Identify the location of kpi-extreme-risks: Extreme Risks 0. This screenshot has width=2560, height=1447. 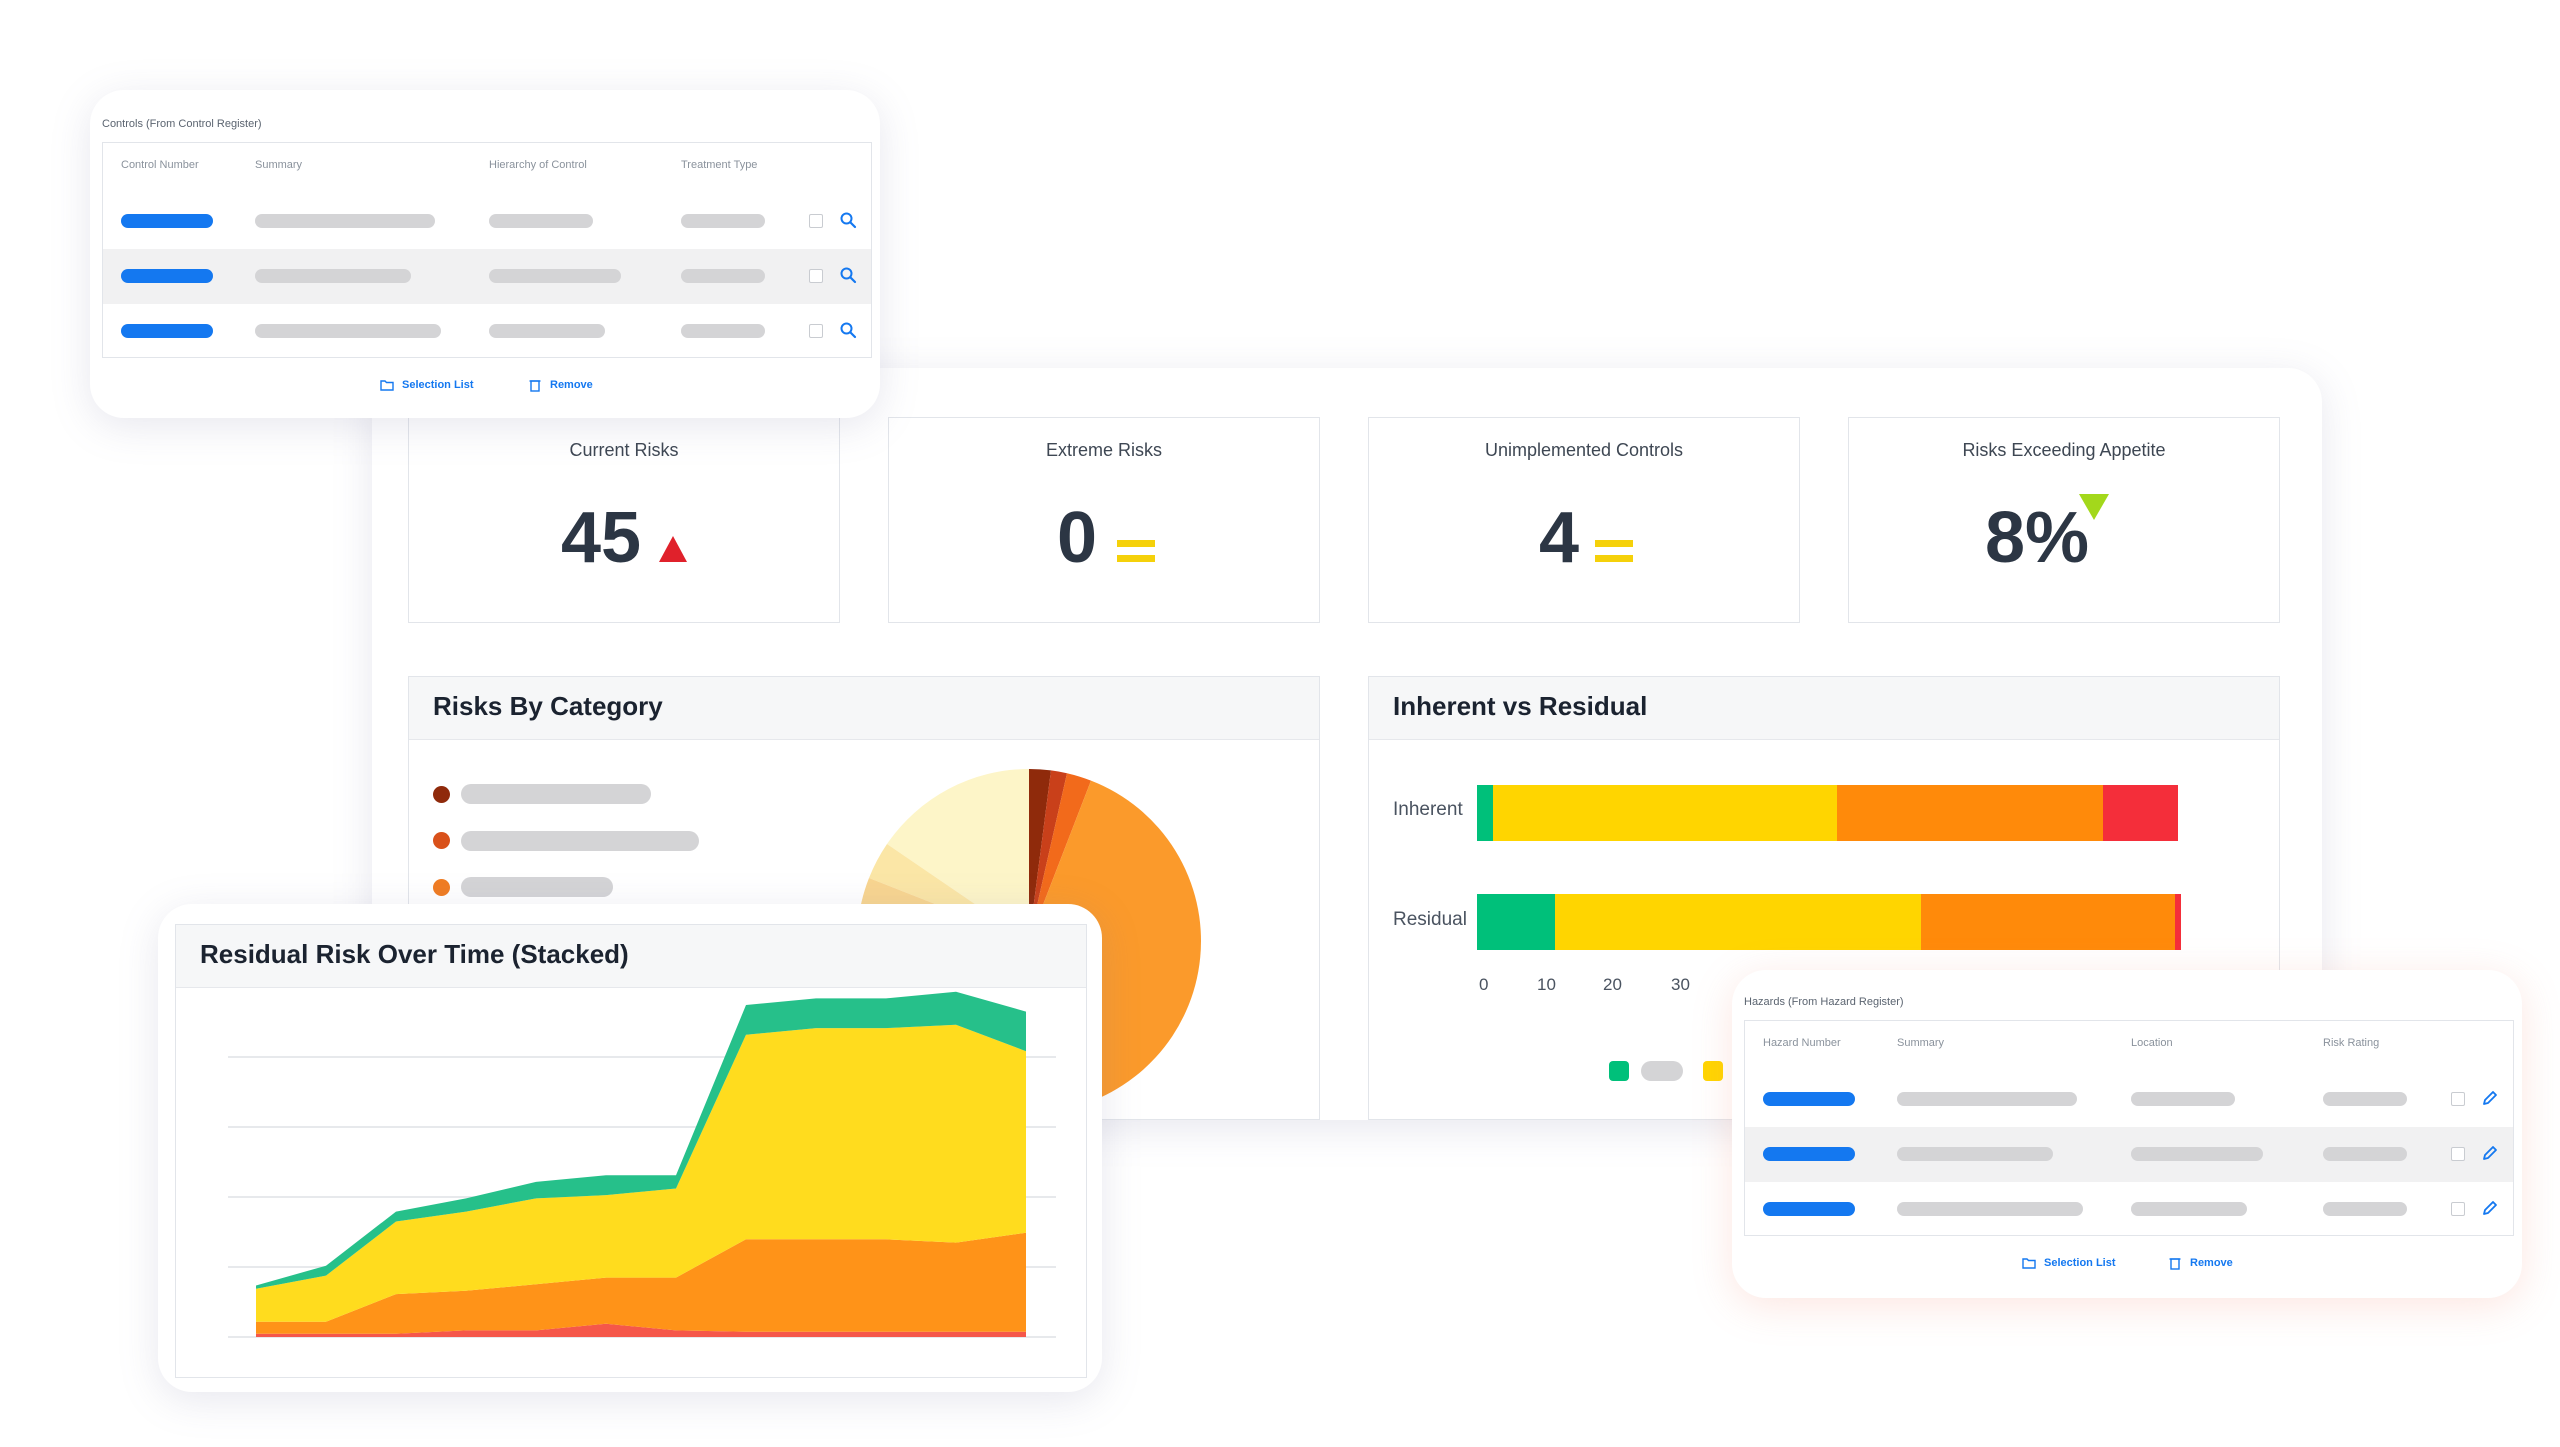
(1104, 520).